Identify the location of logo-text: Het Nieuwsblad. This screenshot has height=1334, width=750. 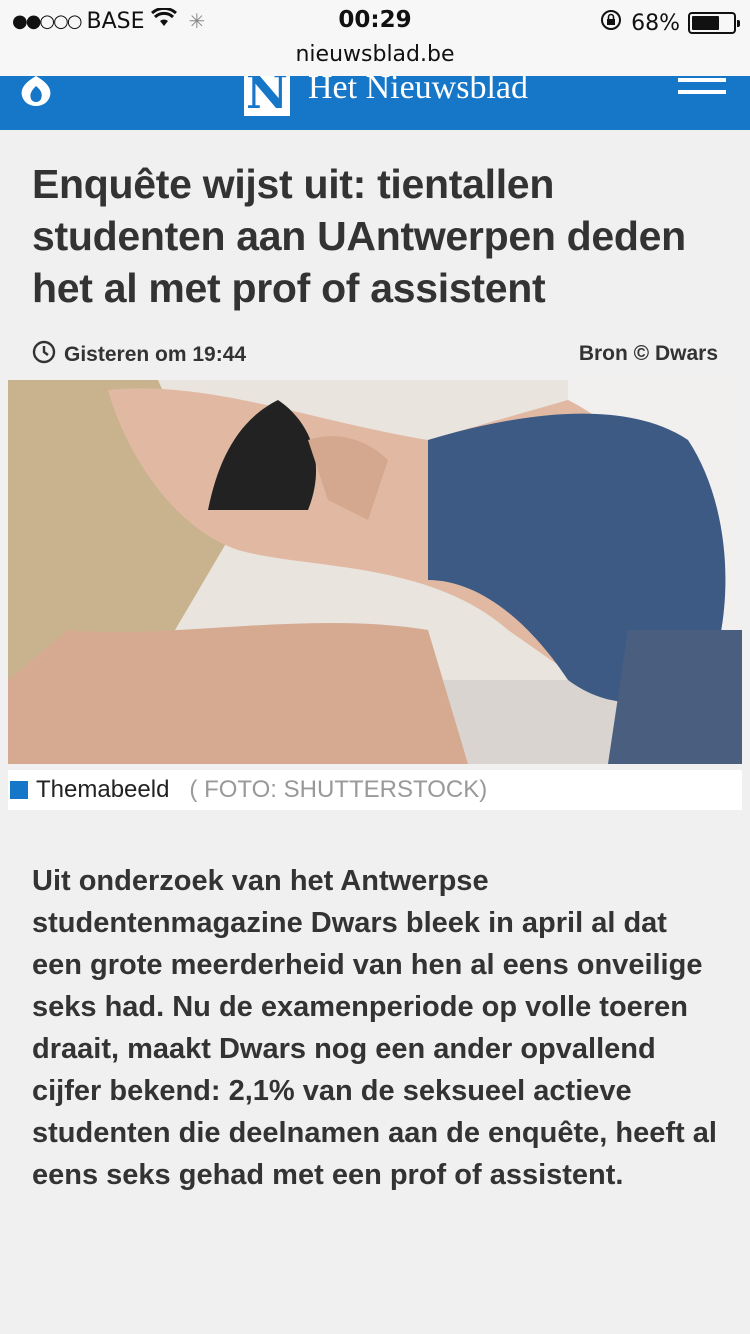
(418, 91).